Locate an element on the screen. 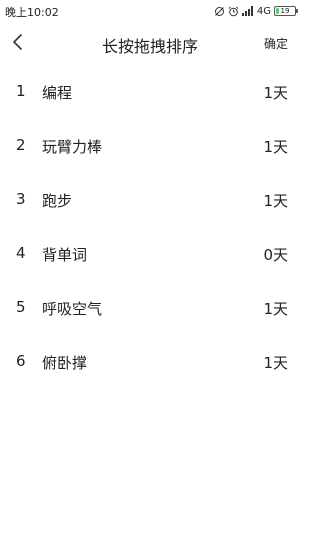 The image size is (320, 533). nav-bar: 长按拖拽排序 确定 is located at coordinates (150, 43).